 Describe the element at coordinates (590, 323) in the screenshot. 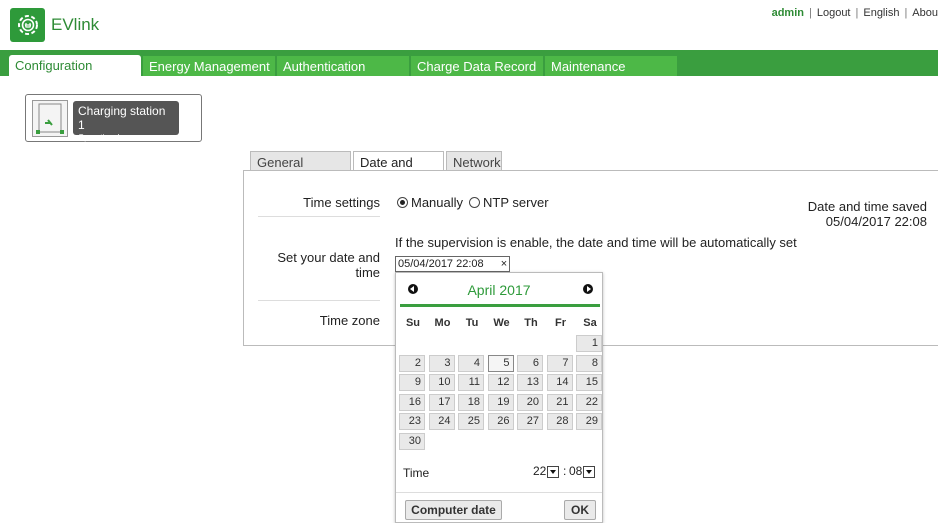

I see `weekday-header: Sa` at that location.